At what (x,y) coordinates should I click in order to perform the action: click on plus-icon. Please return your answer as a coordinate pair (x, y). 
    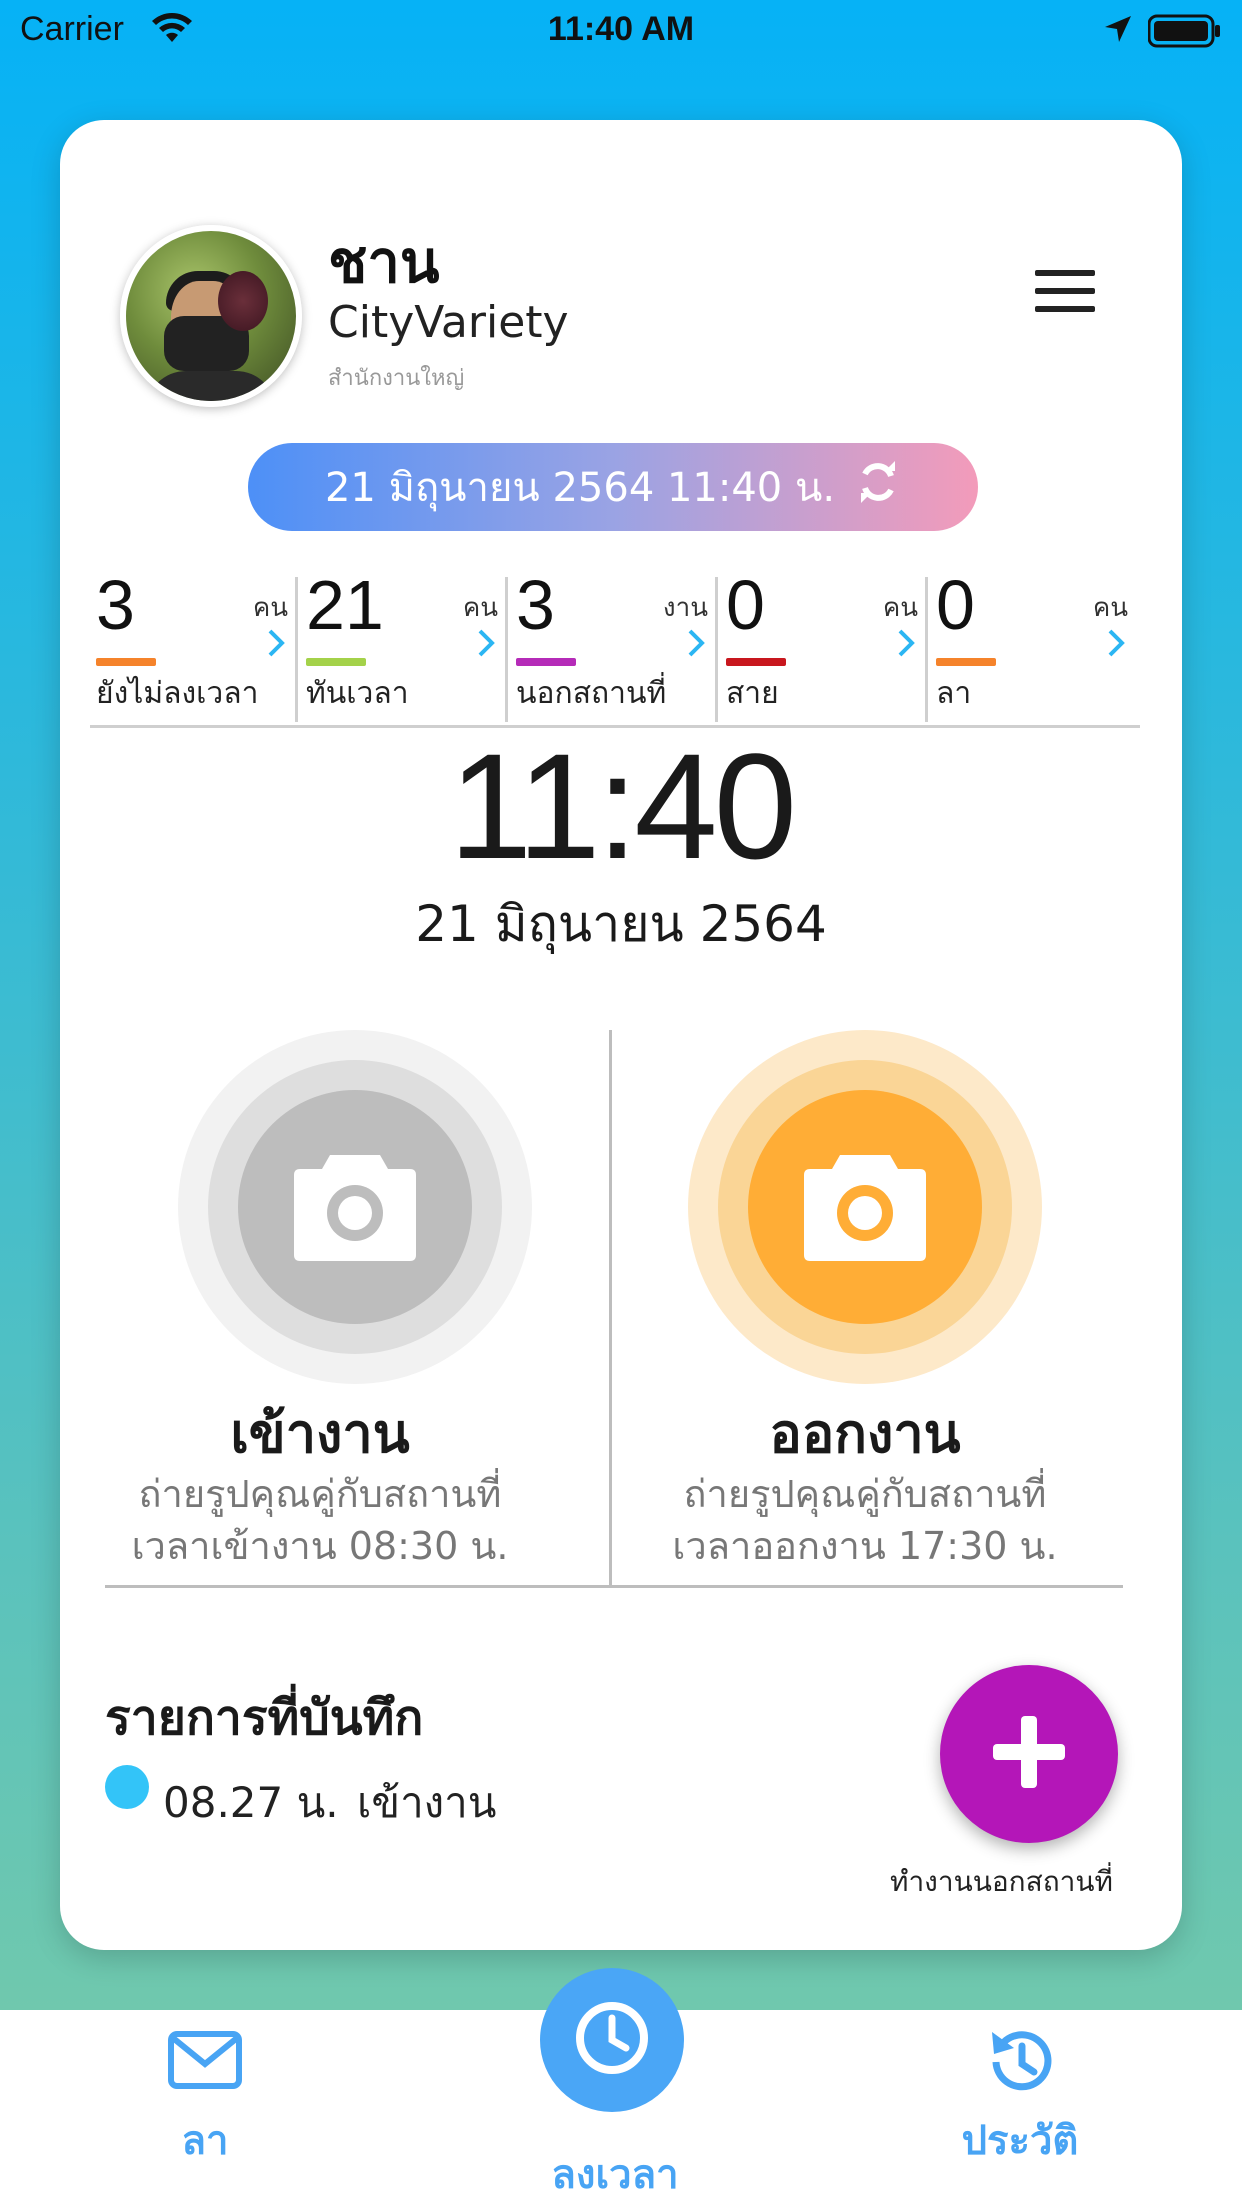
    Looking at the image, I should click on (1029, 1754).